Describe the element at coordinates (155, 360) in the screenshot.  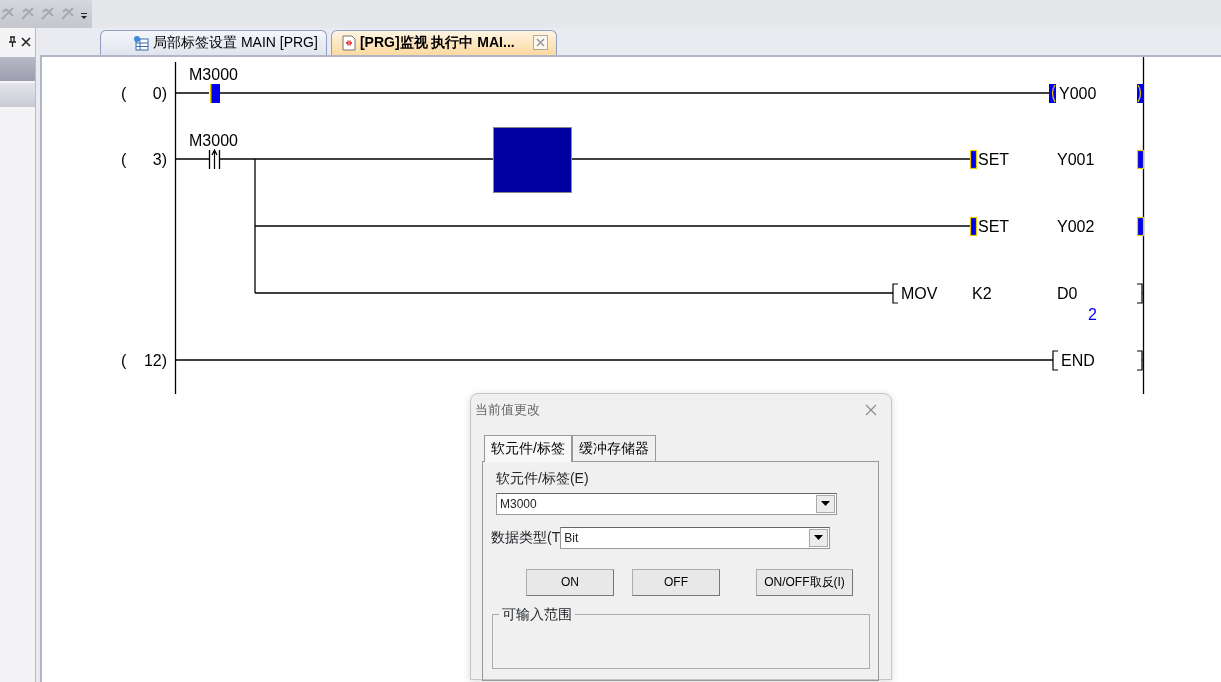
I see `step-number: 12)` at that location.